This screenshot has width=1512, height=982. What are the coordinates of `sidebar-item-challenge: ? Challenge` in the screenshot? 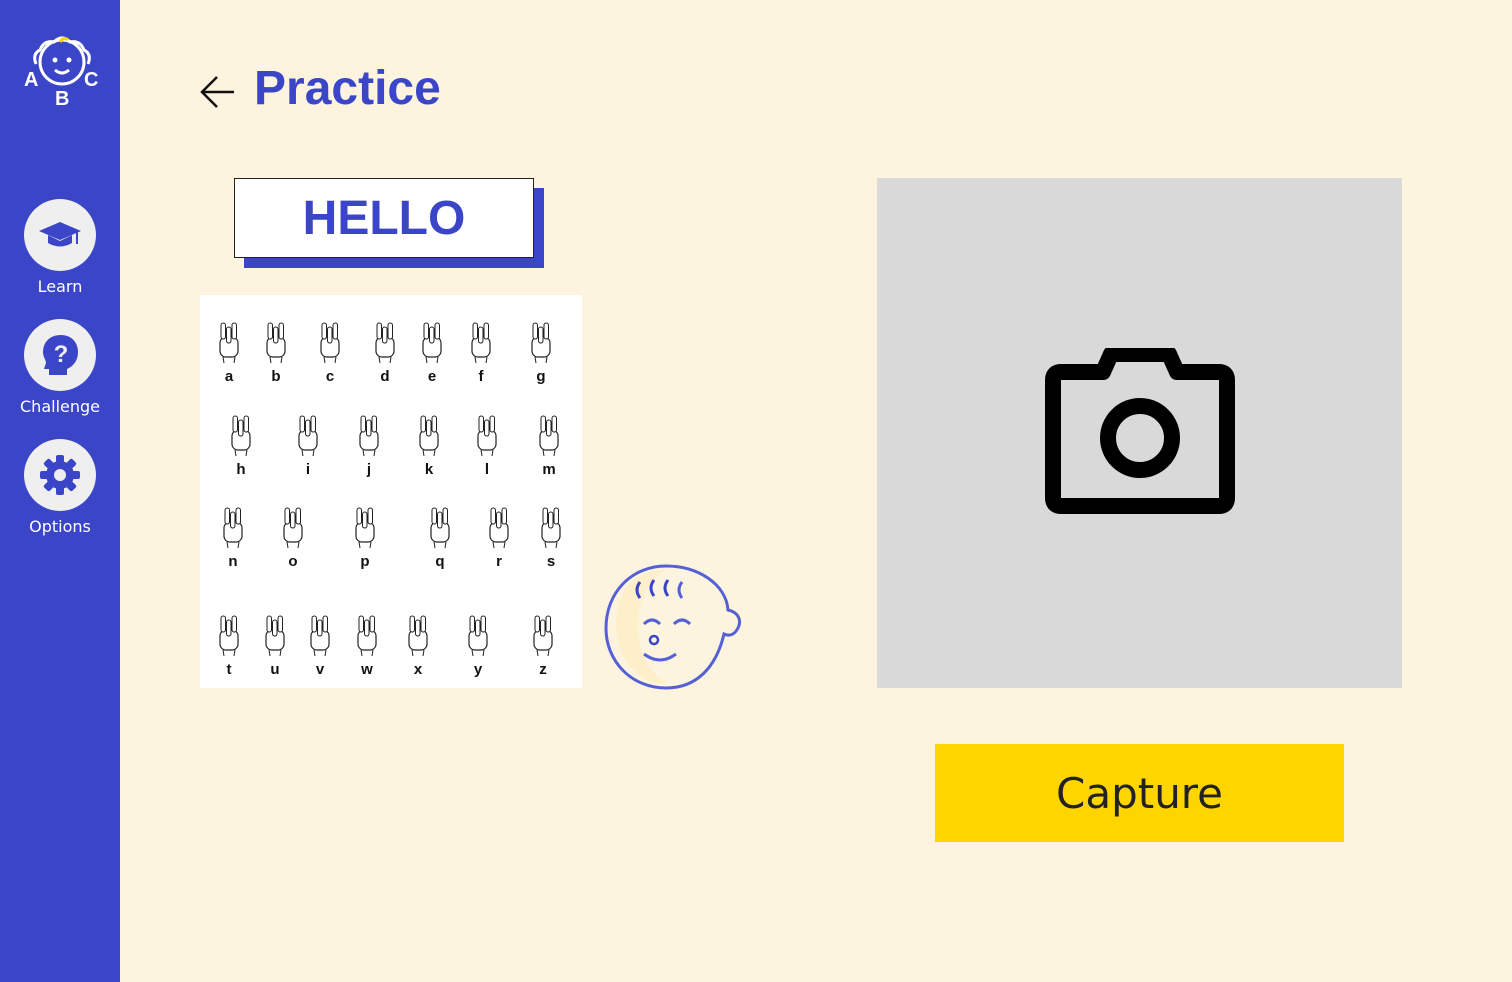 It's located at (60, 367).